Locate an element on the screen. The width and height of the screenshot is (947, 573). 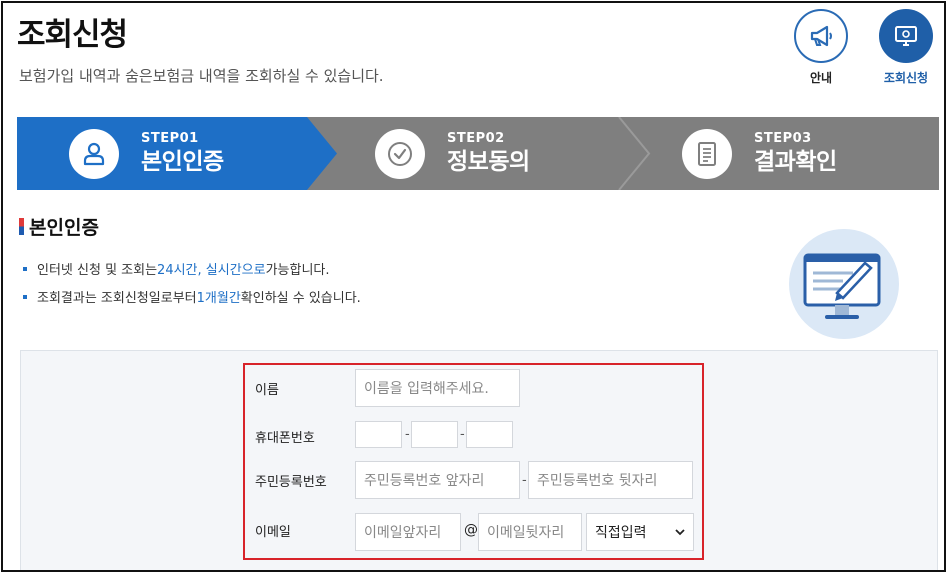
step-3-number: STEP03 is located at coordinates (783, 138).